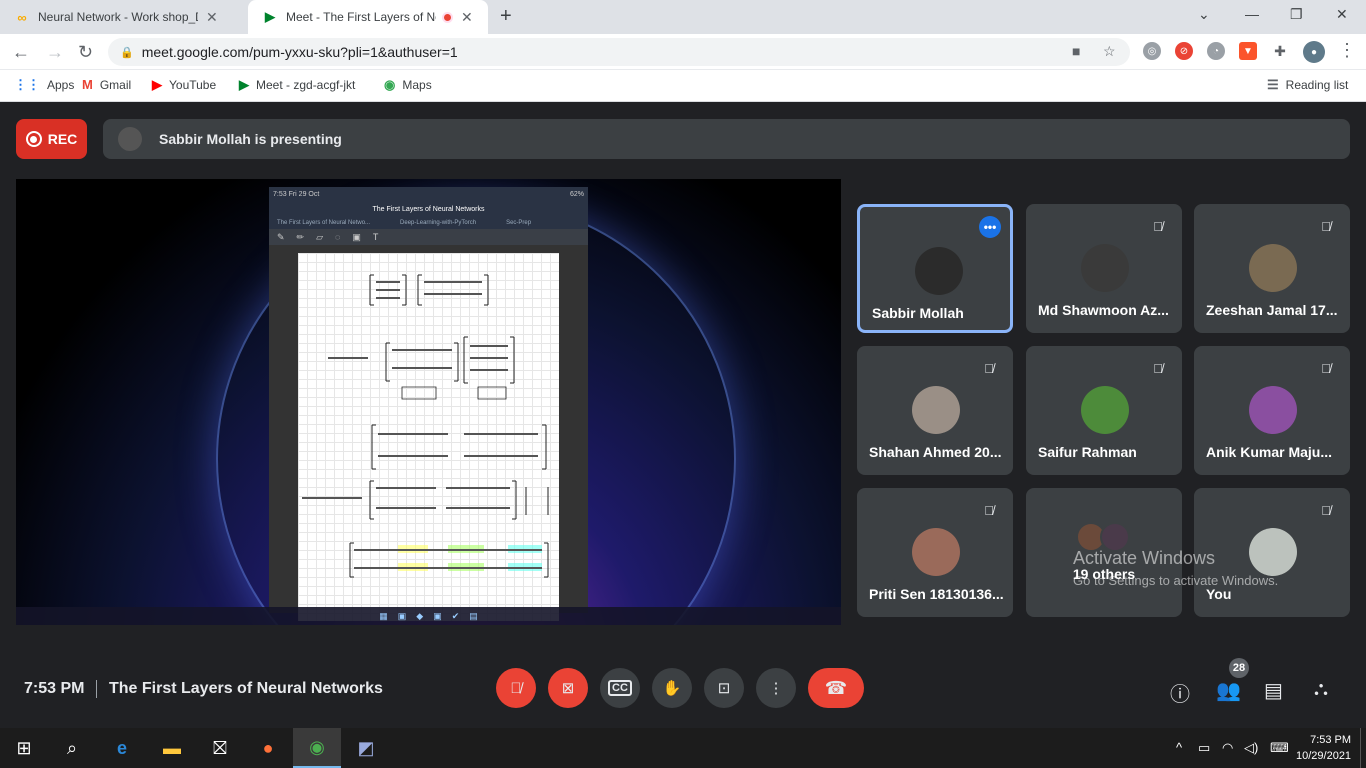  I want to click on app-icon: ◩, so click(366, 748).